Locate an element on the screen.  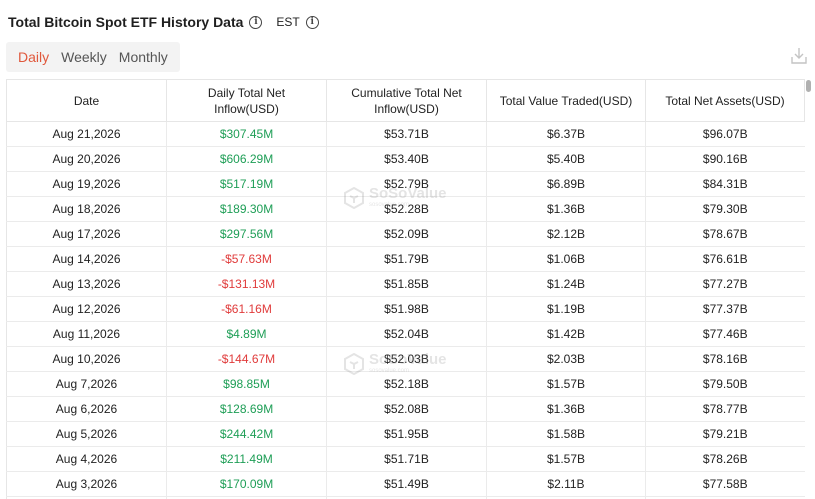
page-title: Total Bitcoin Spot ETF History Data is located at coordinates (126, 22).